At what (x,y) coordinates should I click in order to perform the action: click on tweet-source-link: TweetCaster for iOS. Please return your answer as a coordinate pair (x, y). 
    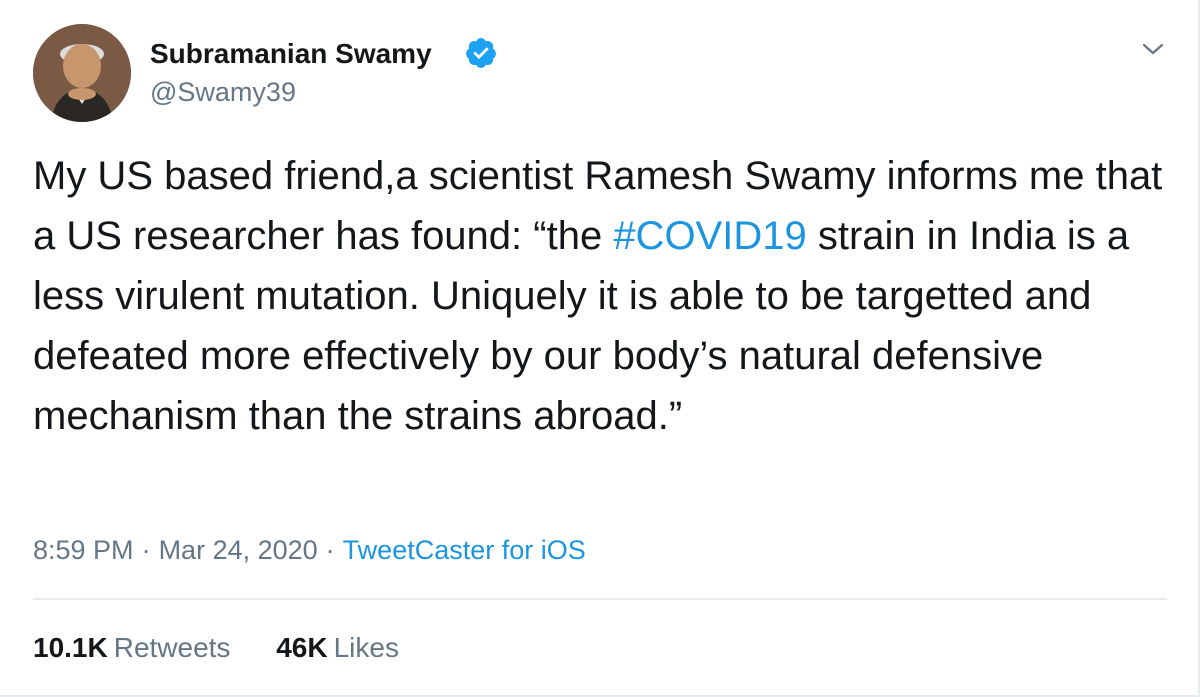
    Looking at the image, I should click on (464, 550).